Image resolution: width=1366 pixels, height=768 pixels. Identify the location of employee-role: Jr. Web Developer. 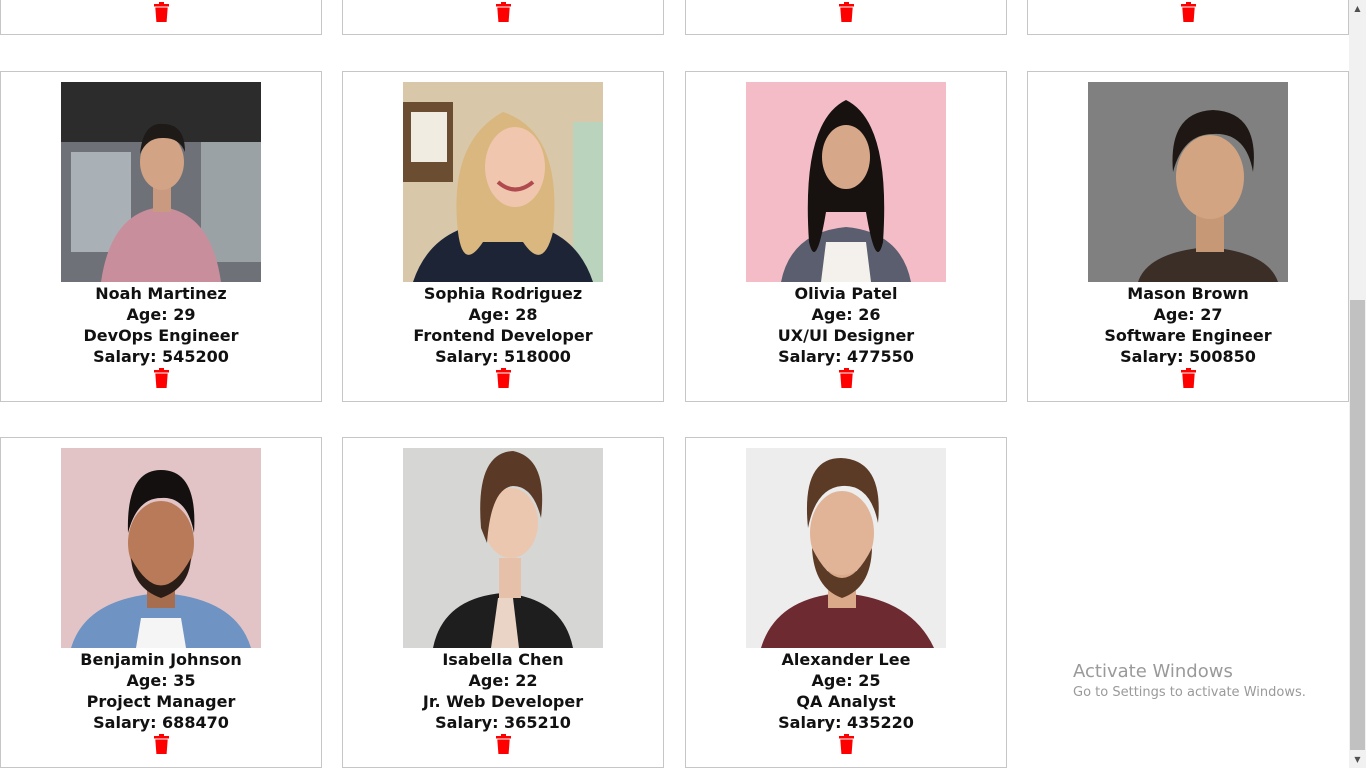
(503, 701).